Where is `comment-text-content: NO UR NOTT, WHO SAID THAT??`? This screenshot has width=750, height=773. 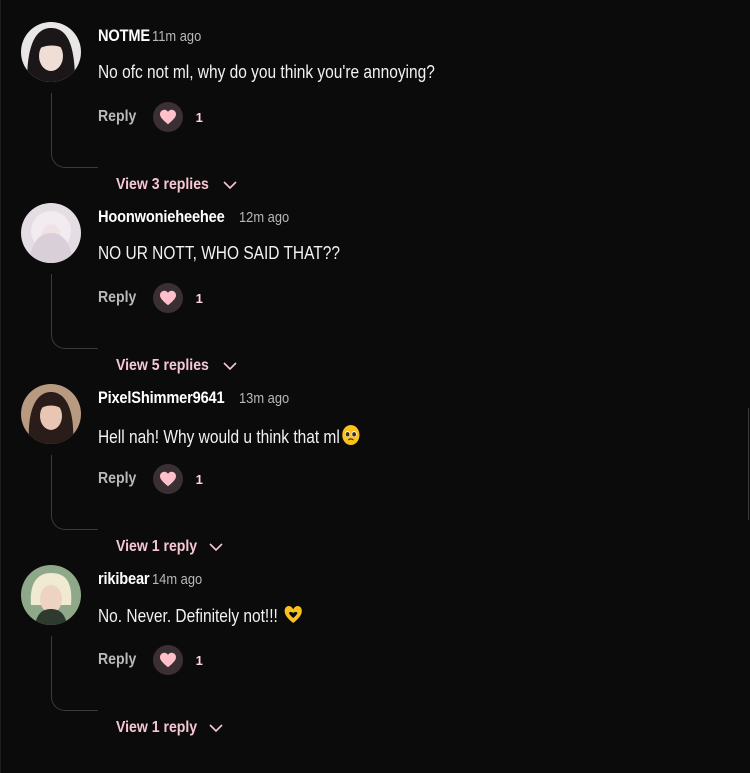 comment-text-content: NO UR NOTT, WHO SAID THAT?? is located at coordinates (219, 253).